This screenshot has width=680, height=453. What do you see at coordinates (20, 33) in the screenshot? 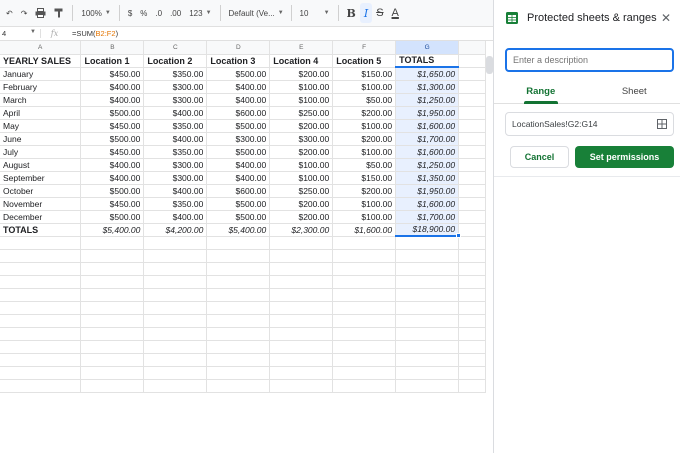
I see `name-box: 4 ▼` at bounding box center [20, 33].